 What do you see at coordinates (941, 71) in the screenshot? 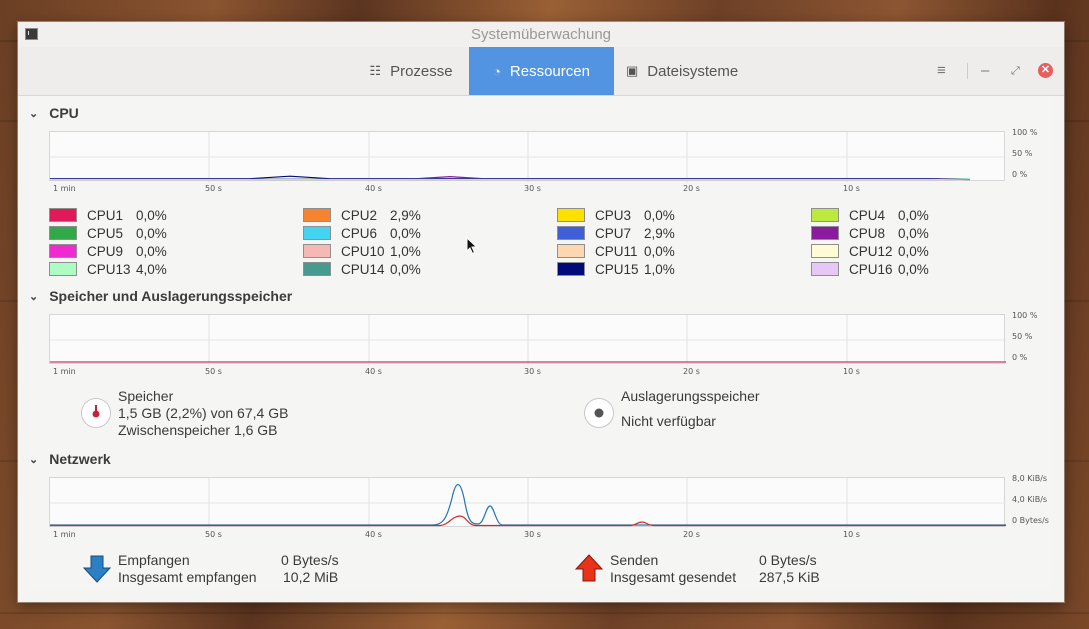
I see `menu-icon: ≡` at bounding box center [941, 71].